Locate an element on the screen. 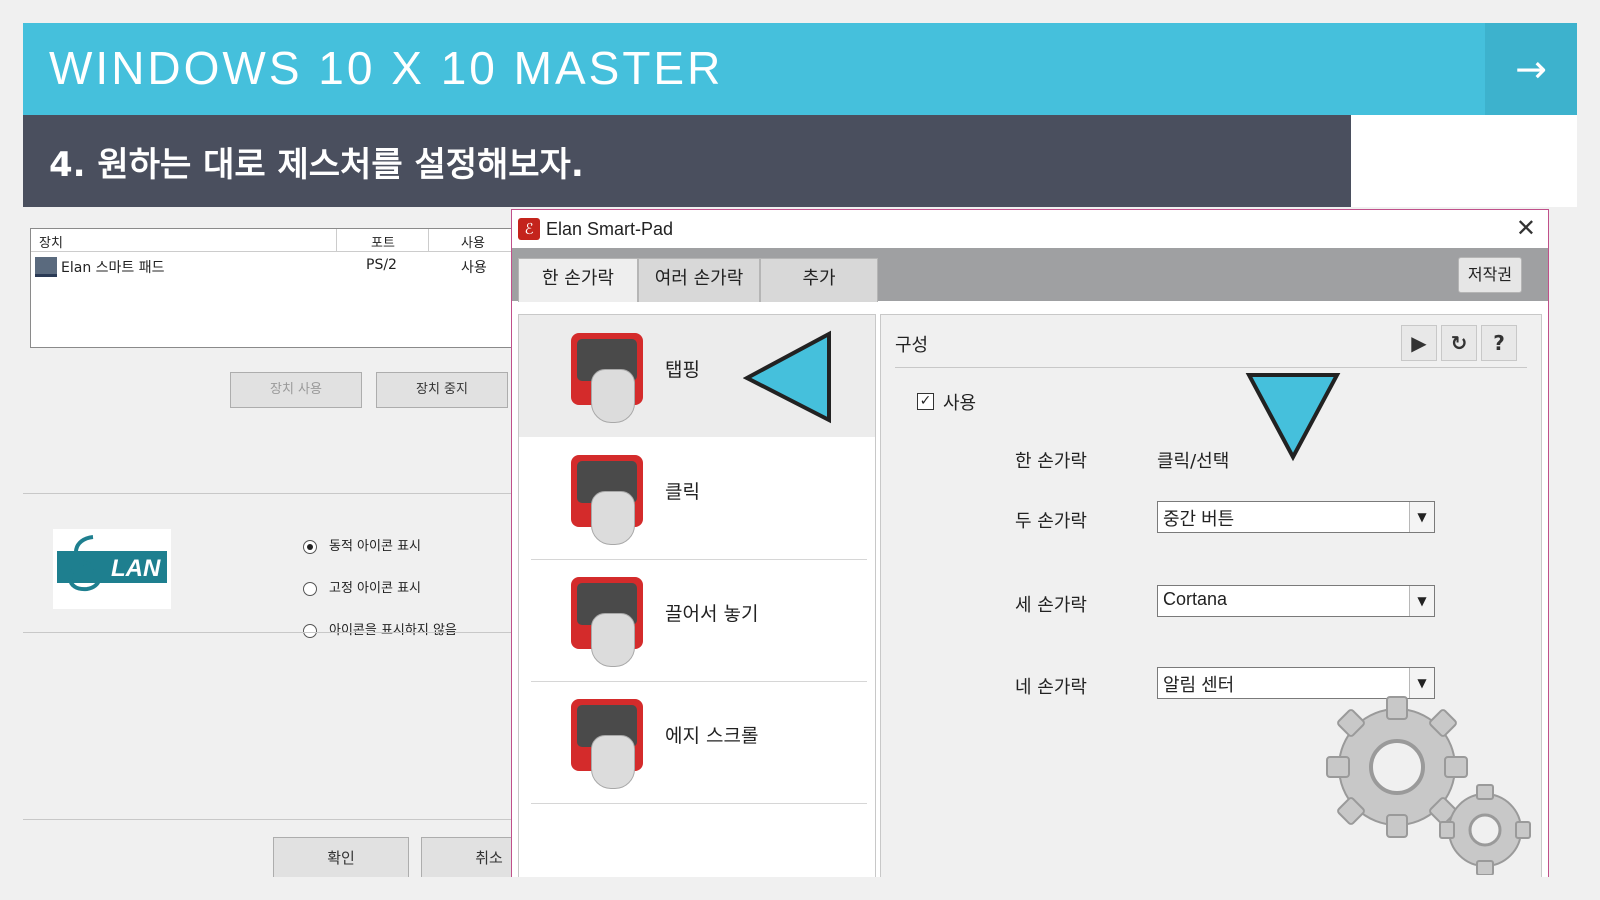  slide-subtitle: 4. 원하는 대로 제스처를 설정해보자. is located at coordinates (316, 165).